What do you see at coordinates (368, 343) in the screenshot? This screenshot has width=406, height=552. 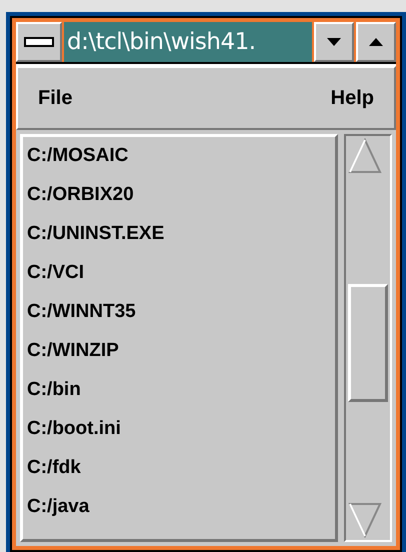 I see `scroll-thumb` at bounding box center [368, 343].